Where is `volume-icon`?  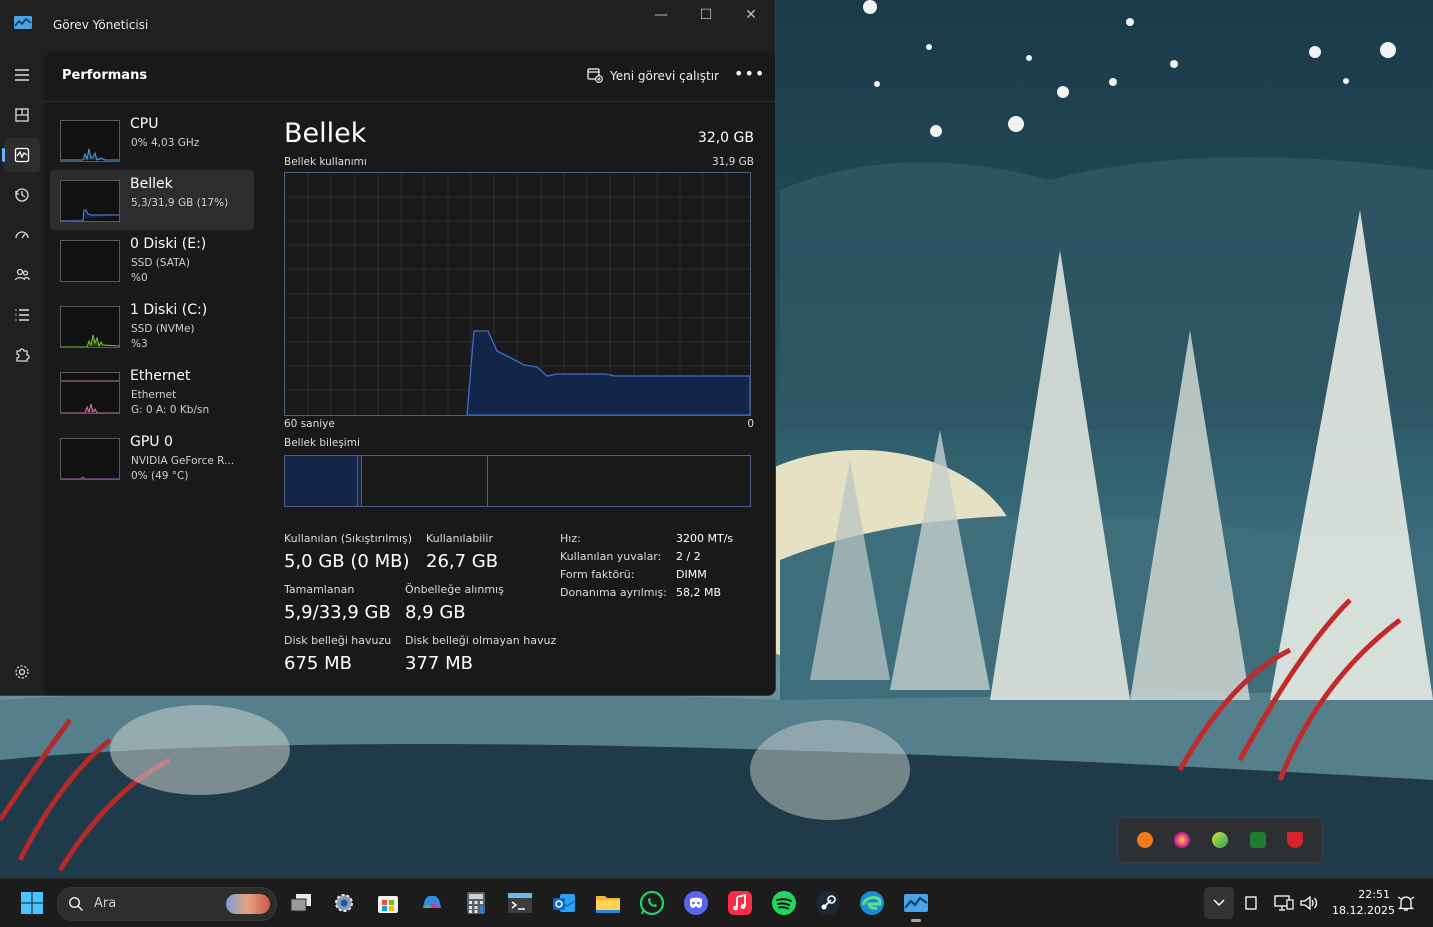
volume-icon is located at coordinates (1309, 903).